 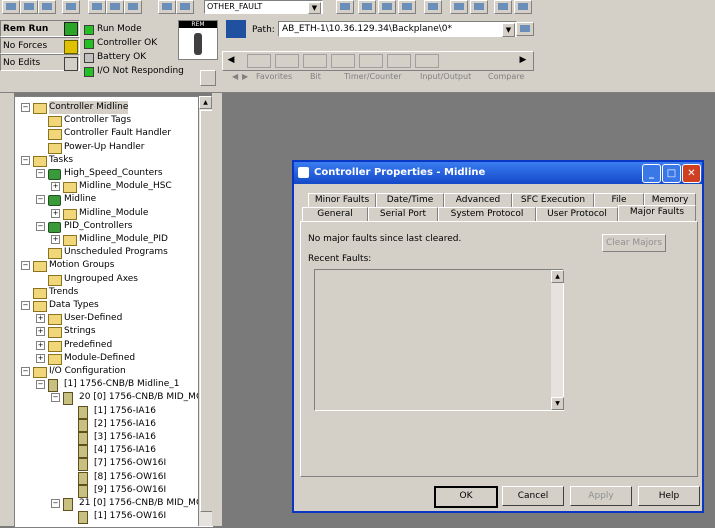 What do you see at coordinates (116, 292) in the screenshot?
I see `tree-item: Trends` at bounding box center [116, 292].